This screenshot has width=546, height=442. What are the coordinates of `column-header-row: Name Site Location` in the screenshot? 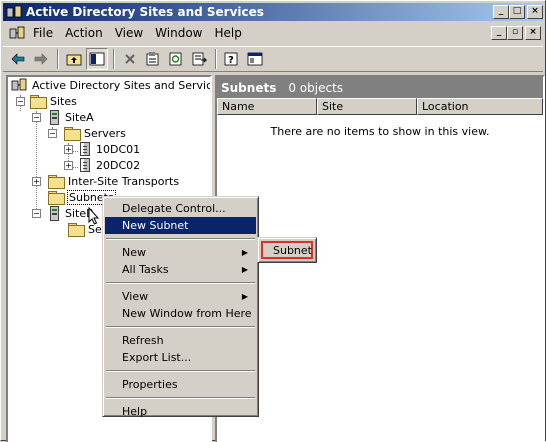 It's located at (380, 106).